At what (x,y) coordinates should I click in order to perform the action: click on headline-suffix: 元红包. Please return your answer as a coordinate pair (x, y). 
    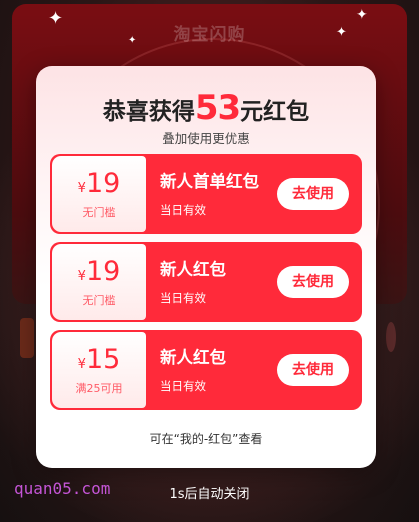
    Looking at the image, I should click on (275, 112).